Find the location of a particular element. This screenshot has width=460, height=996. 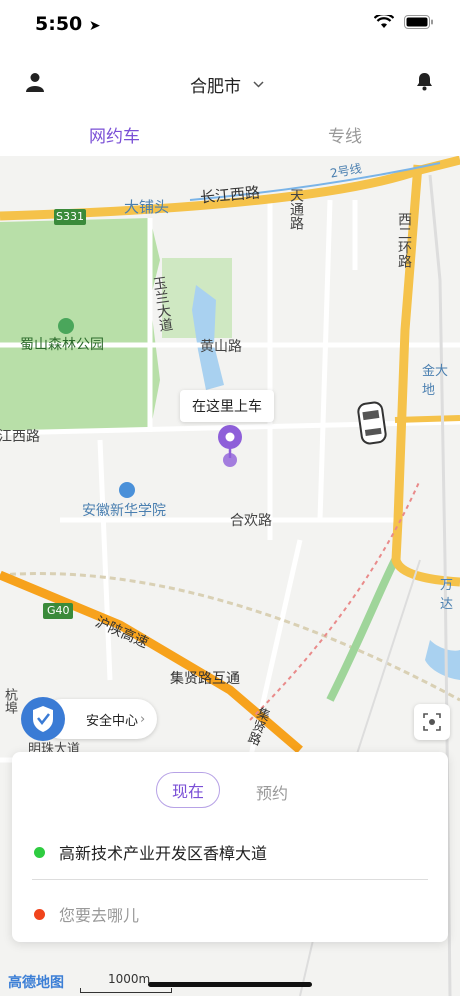

status-time: 5:50 ➤ is located at coordinates (68, 24).